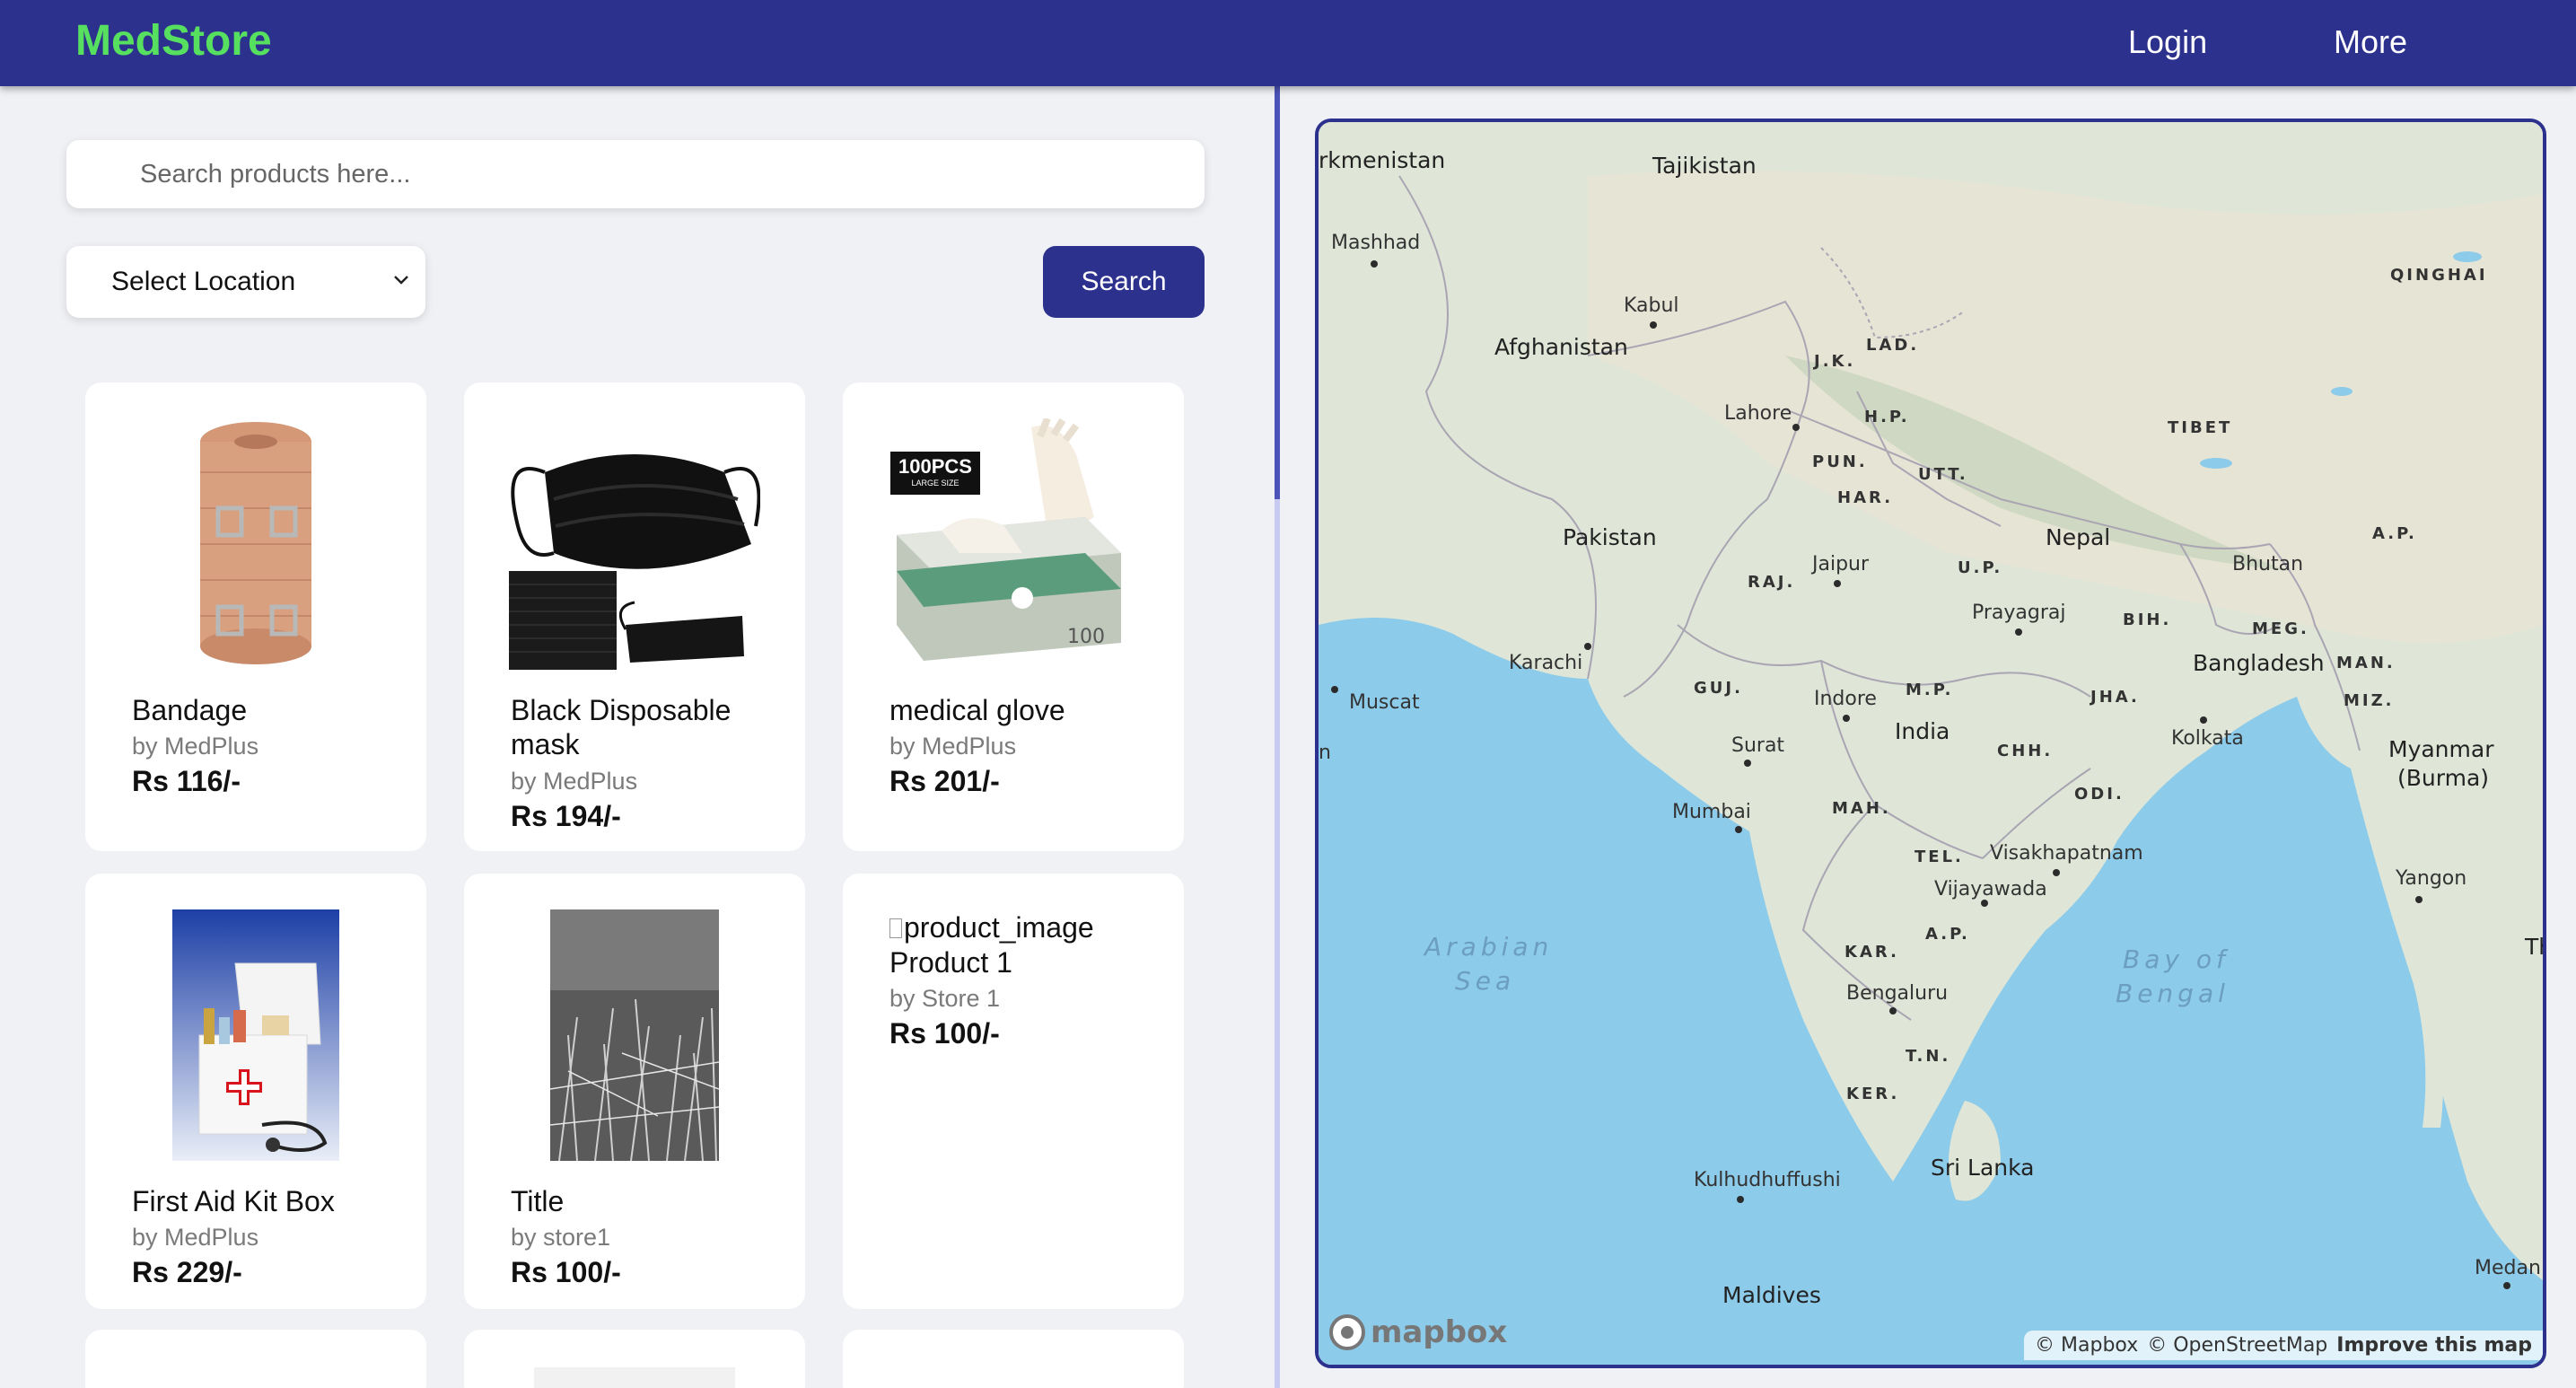  I want to click on gloves-image: 100 100PCS LARGE SIZE, so click(1013, 544).